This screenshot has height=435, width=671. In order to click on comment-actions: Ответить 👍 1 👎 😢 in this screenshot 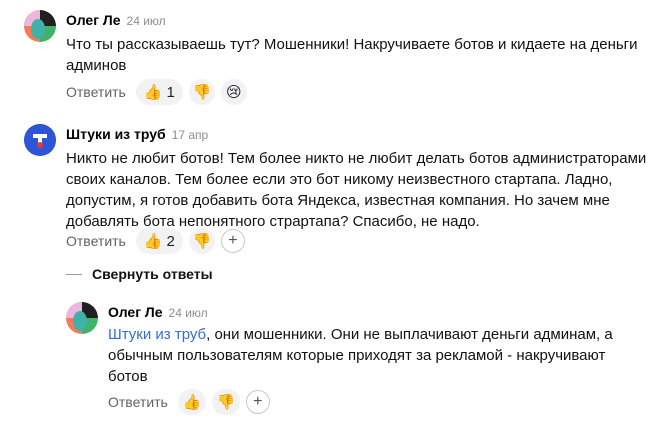, I will do `click(159, 92)`.